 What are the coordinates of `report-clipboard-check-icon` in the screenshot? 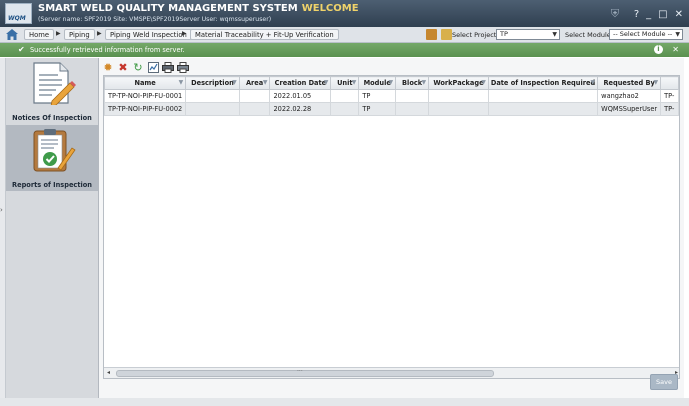 It's located at (54, 150).